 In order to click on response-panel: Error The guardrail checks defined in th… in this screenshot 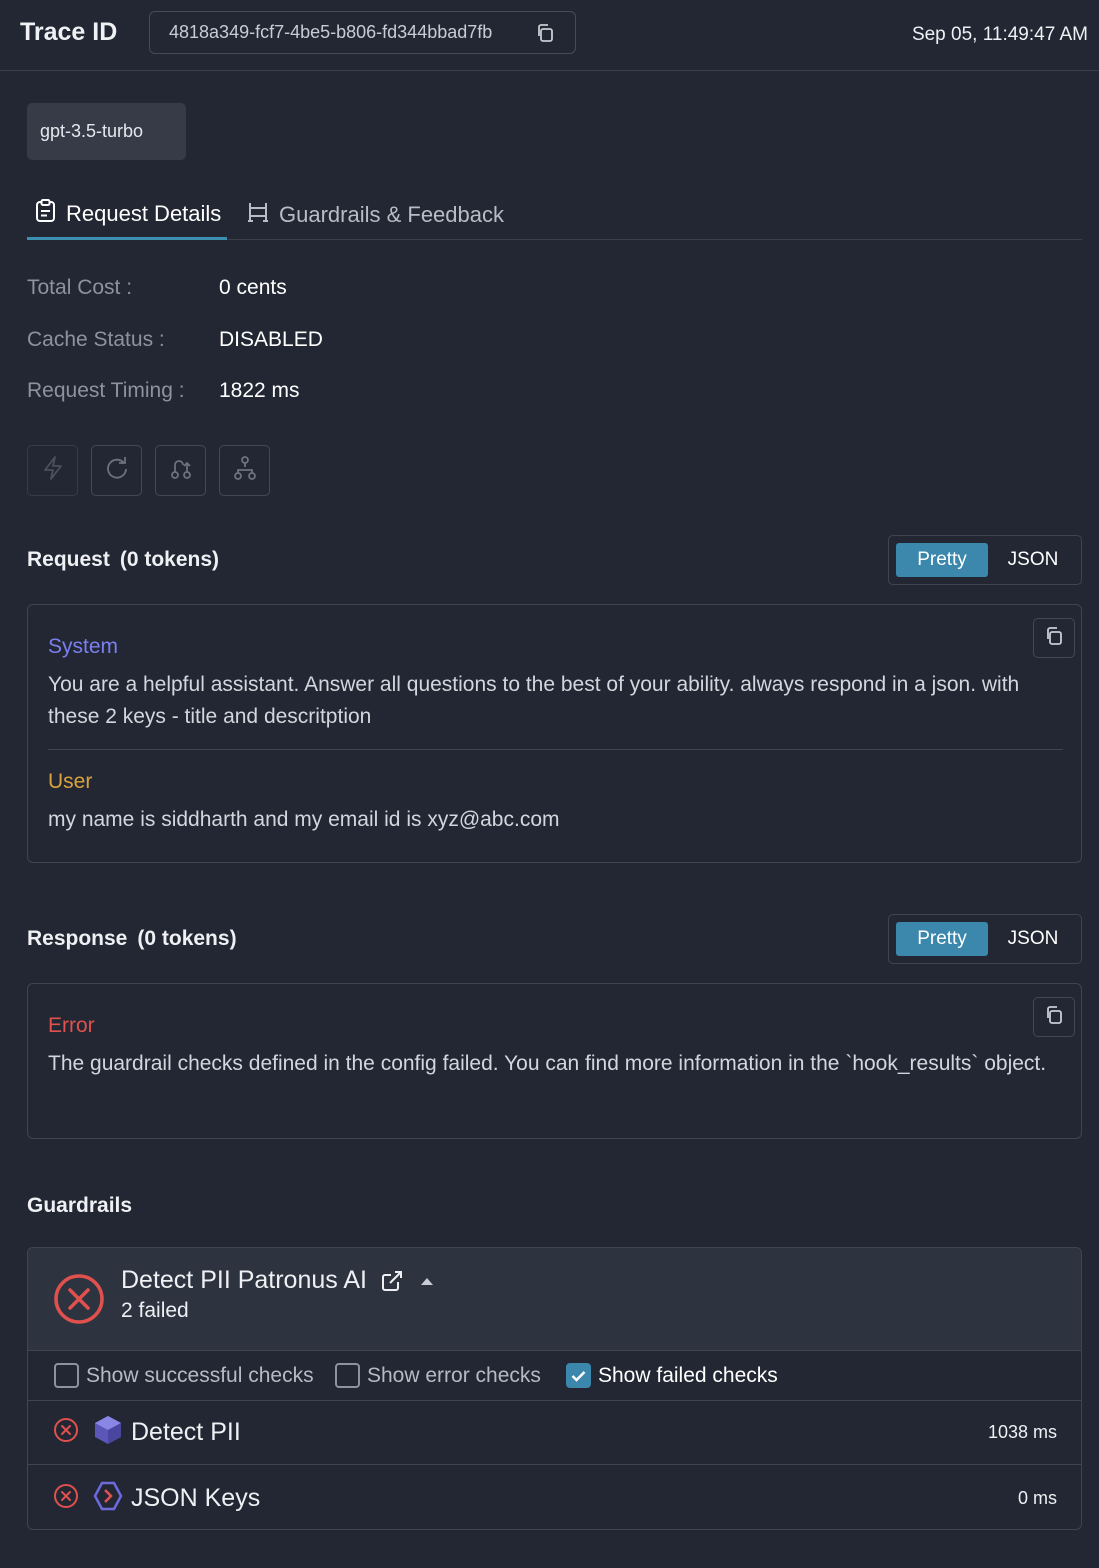, I will do `click(554, 1061)`.